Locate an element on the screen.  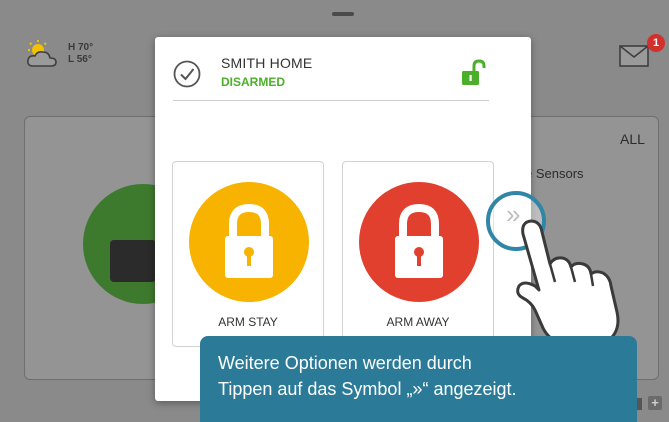
home-name: SMITH HOME is located at coordinates (267, 63).